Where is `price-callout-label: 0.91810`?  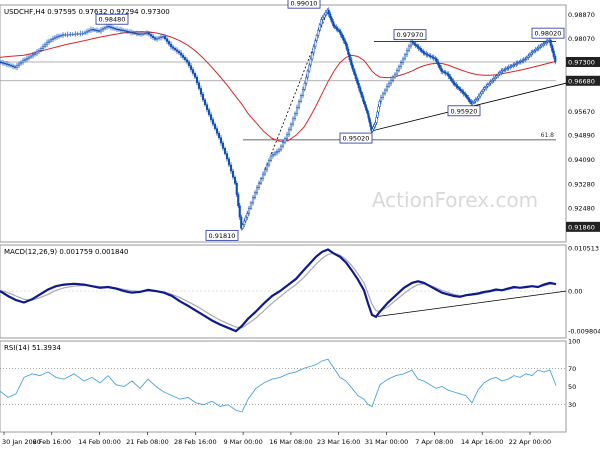
price-callout-label: 0.91810 is located at coordinates (222, 236).